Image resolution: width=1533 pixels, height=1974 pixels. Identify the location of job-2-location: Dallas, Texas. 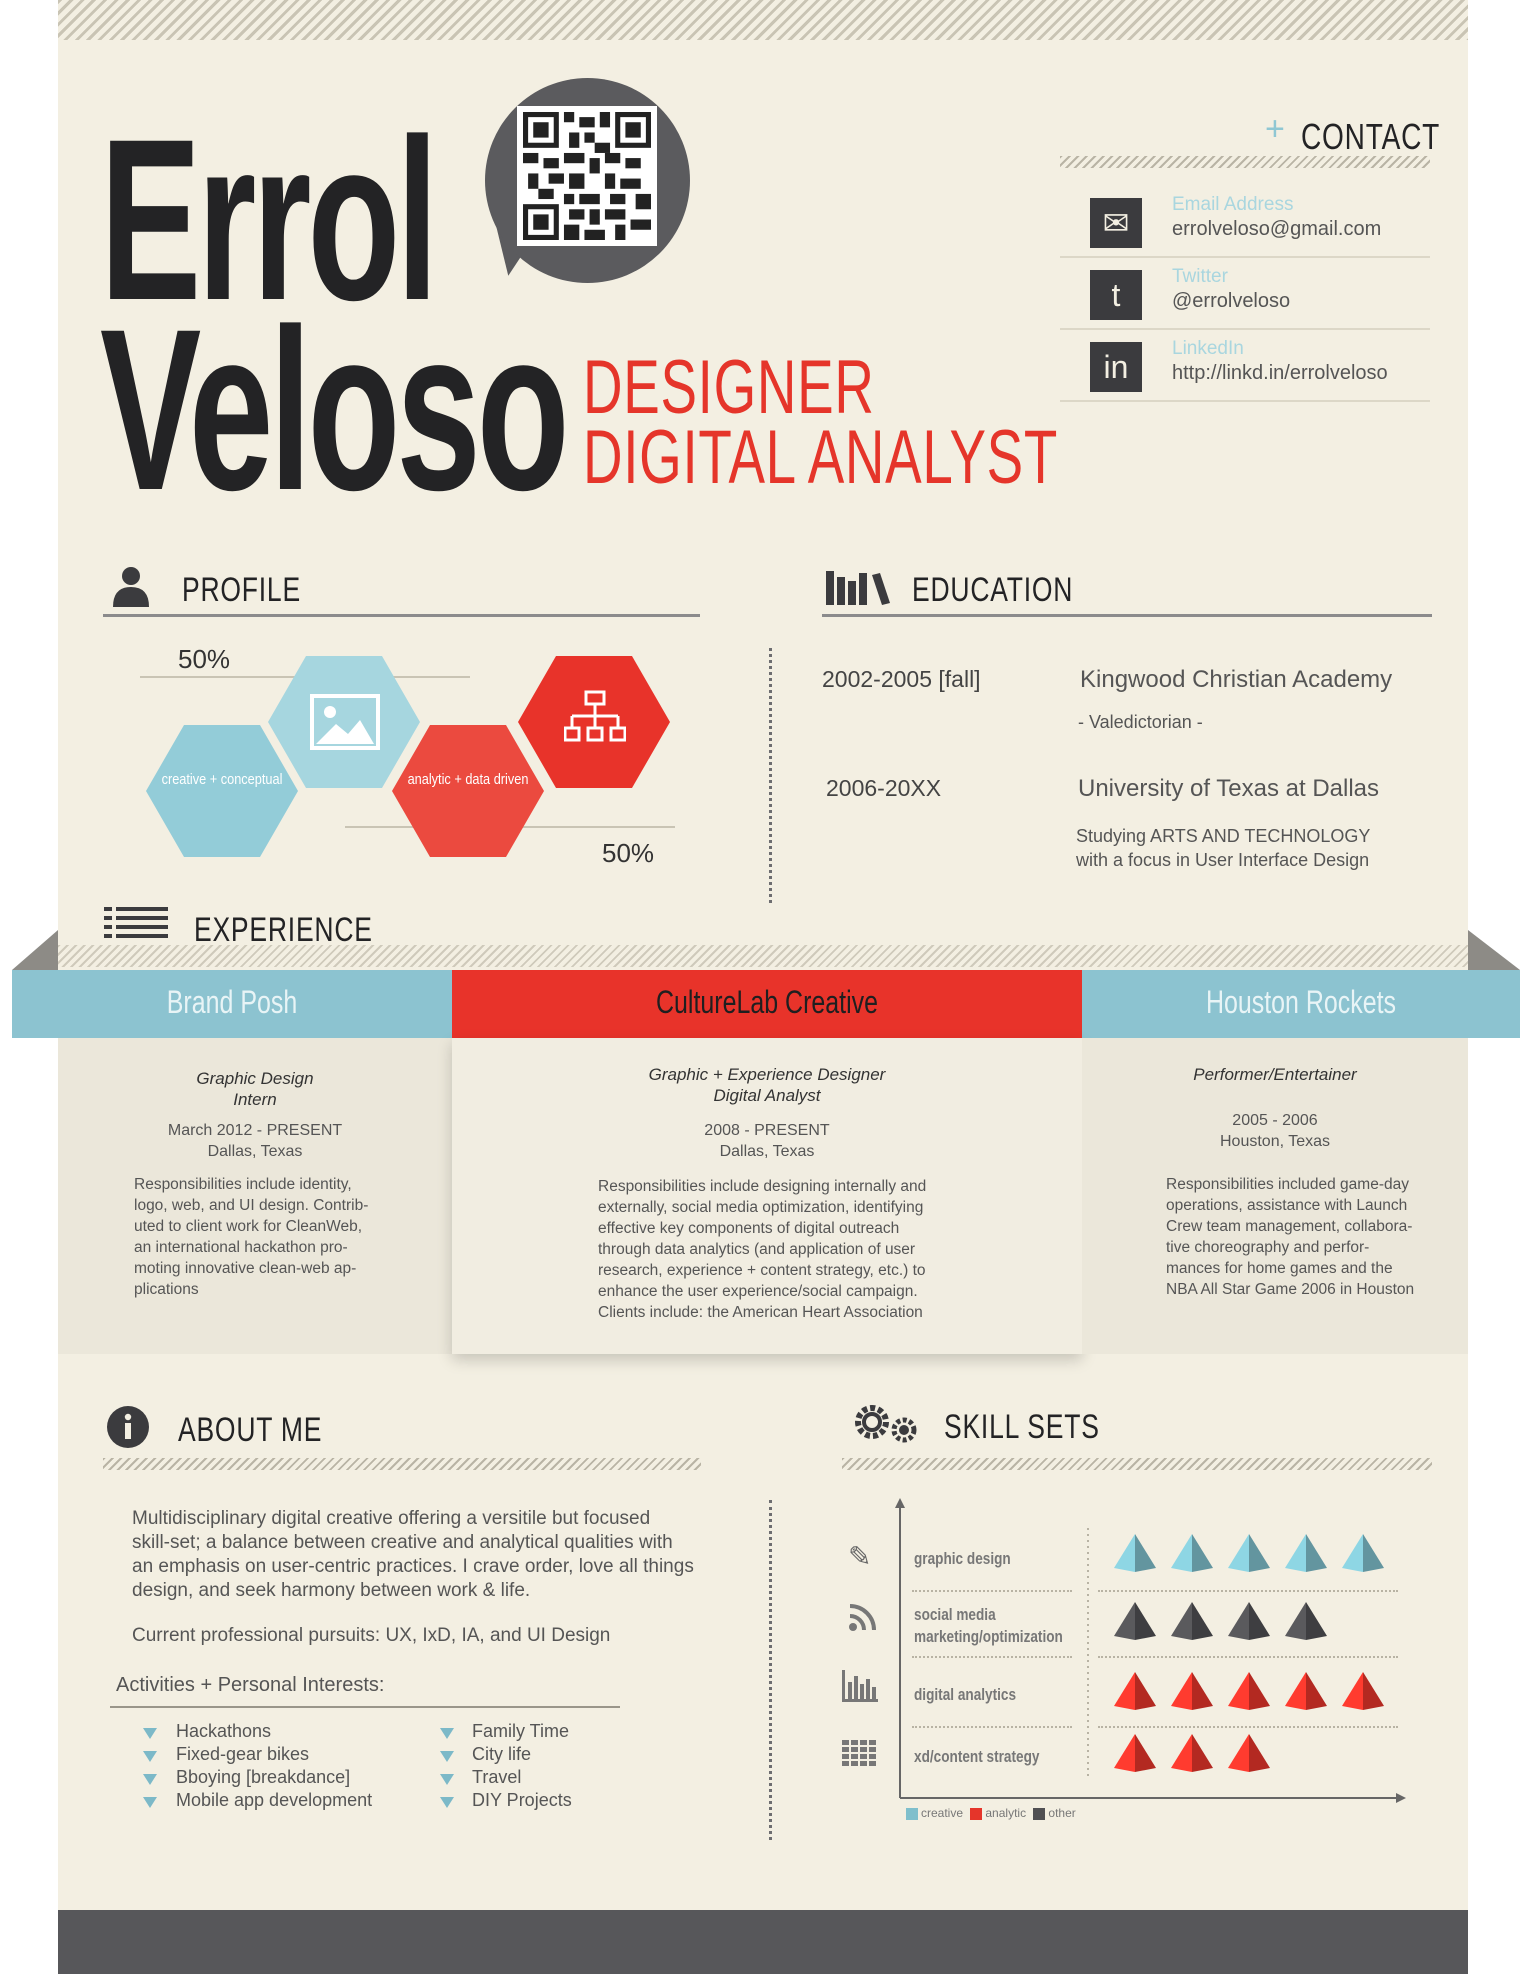
(767, 1151).